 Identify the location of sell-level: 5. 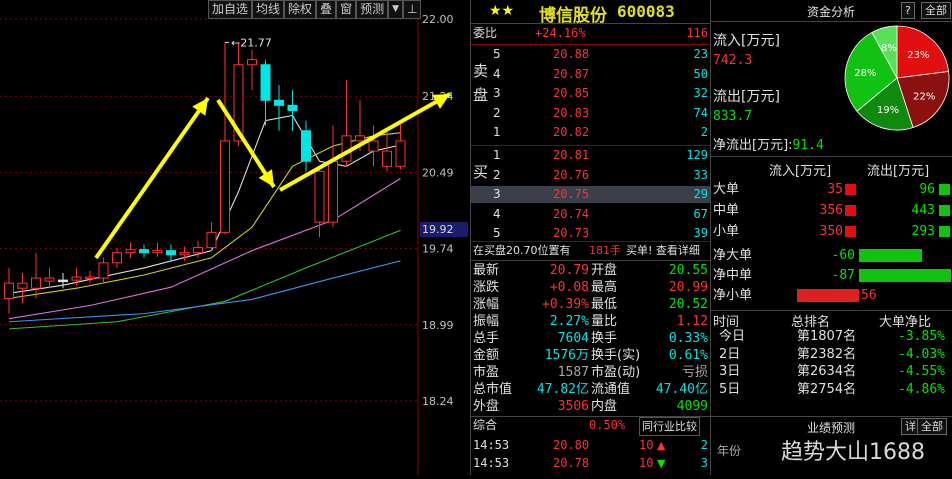
(497, 54).